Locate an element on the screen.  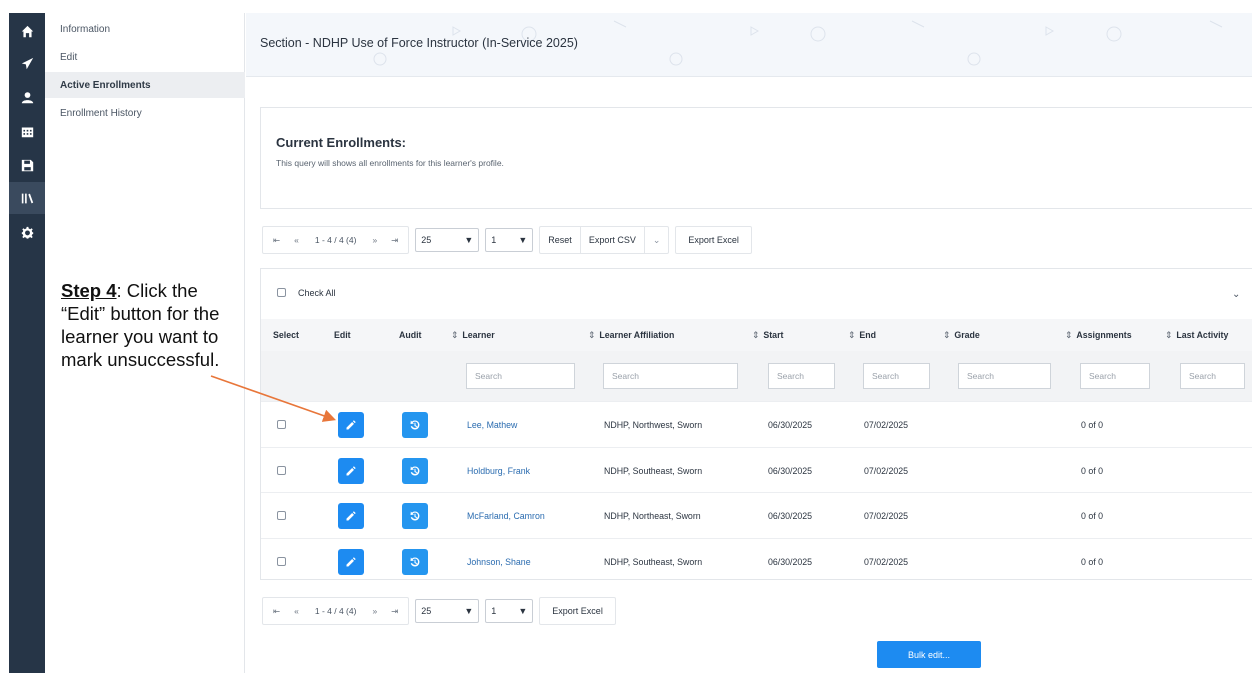
home-icon is located at coordinates (27, 31).